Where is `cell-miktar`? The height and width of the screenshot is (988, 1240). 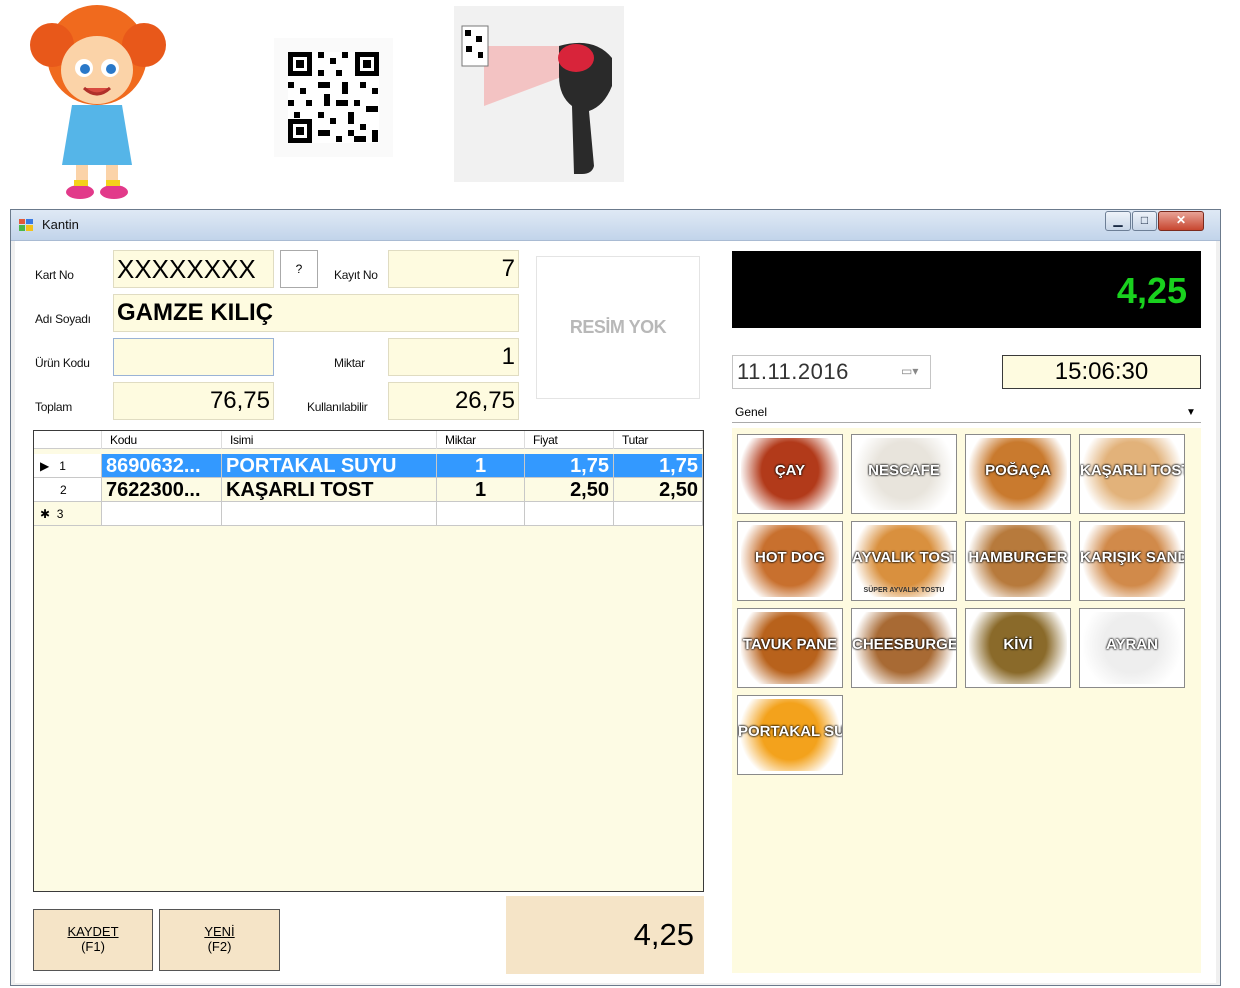
cell-miktar is located at coordinates (481, 514).